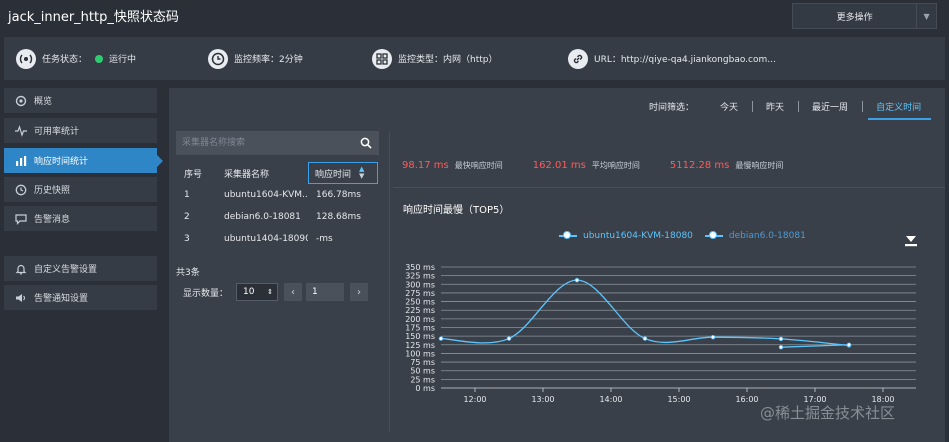  I want to click on y-tick-label: 175 ms, so click(420, 328).